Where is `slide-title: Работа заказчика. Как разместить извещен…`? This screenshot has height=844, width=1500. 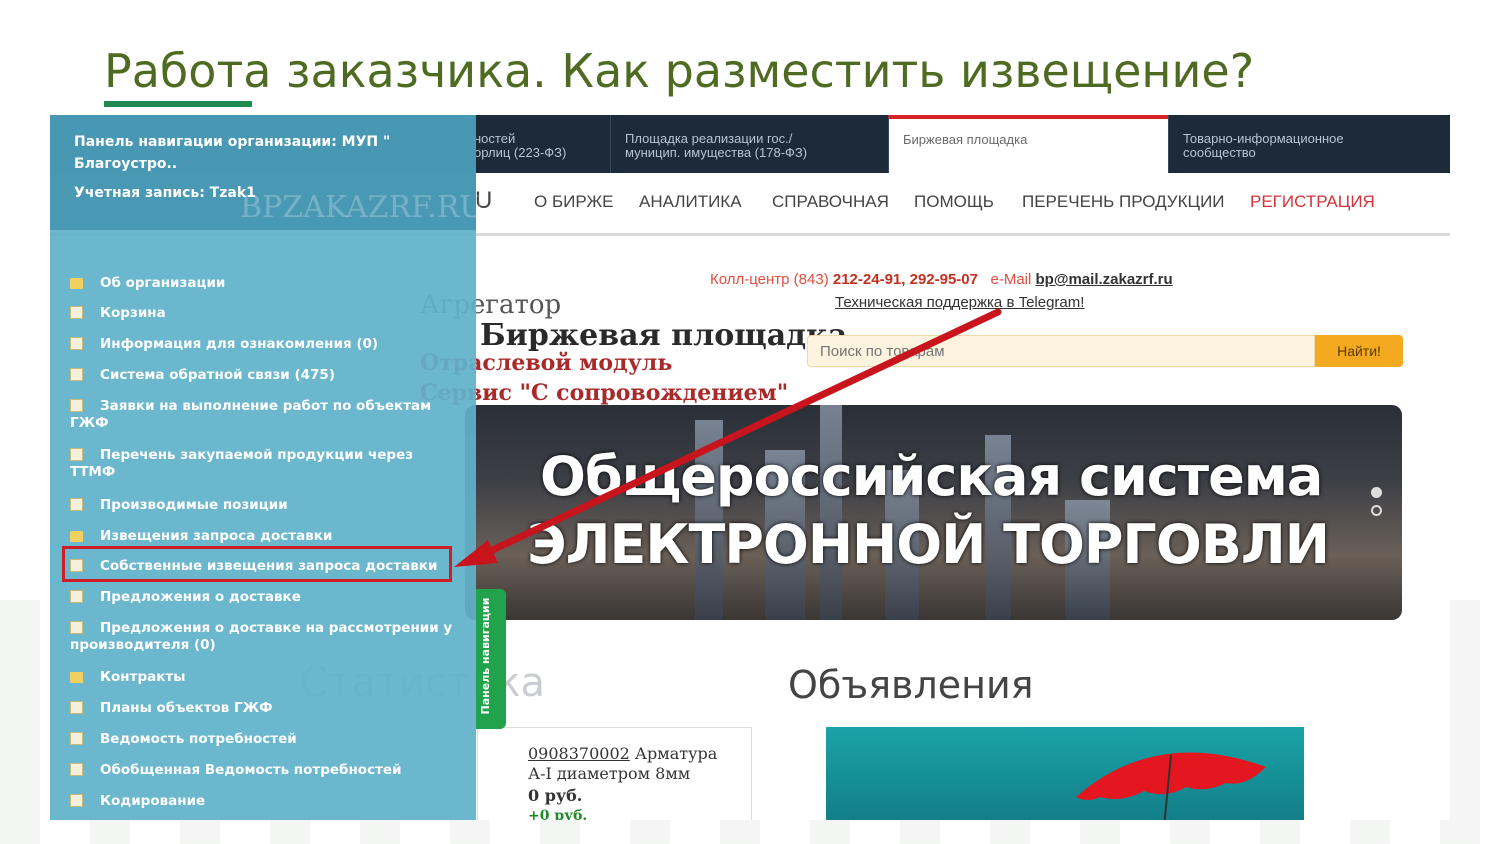
slide-title: Работа заказчика. Как разместить извещен… is located at coordinates (679, 71).